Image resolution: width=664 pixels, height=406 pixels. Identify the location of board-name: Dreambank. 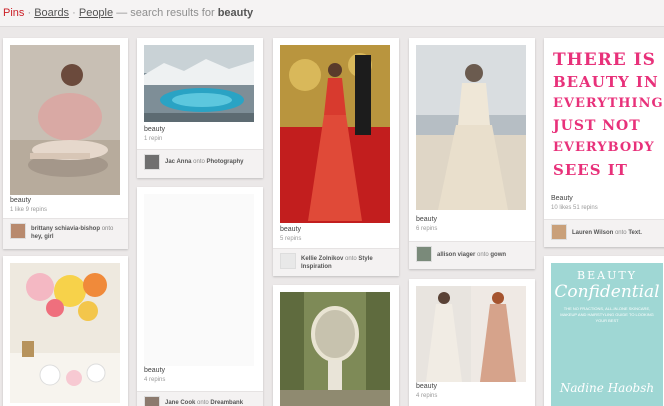
(226, 403).